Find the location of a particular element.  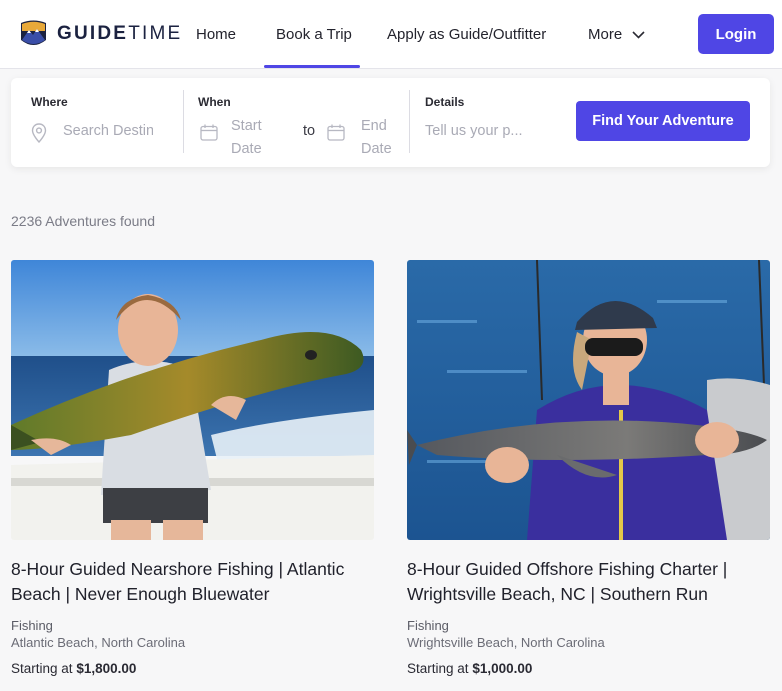

nav-more-dropdown: More is located at coordinates (616, 34).